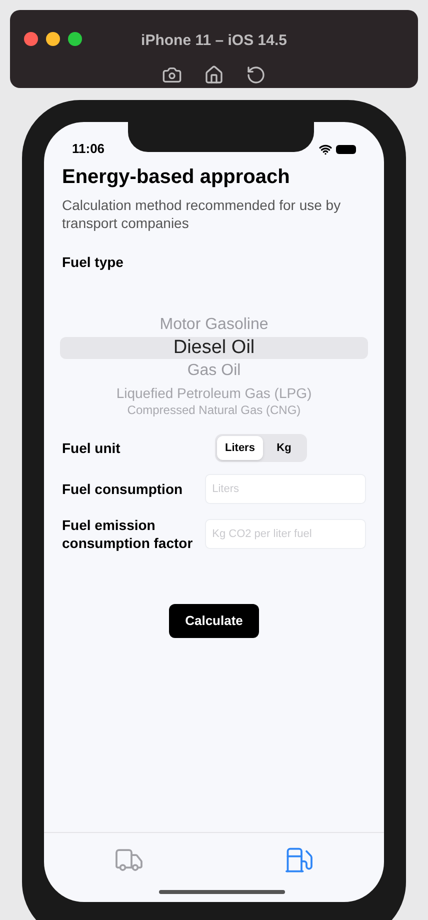 The image size is (428, 920). What do you see at coordinates (214, 621) in the screenshot?
I see `calculate-button: Calculate` at bounding box center [214, 621].